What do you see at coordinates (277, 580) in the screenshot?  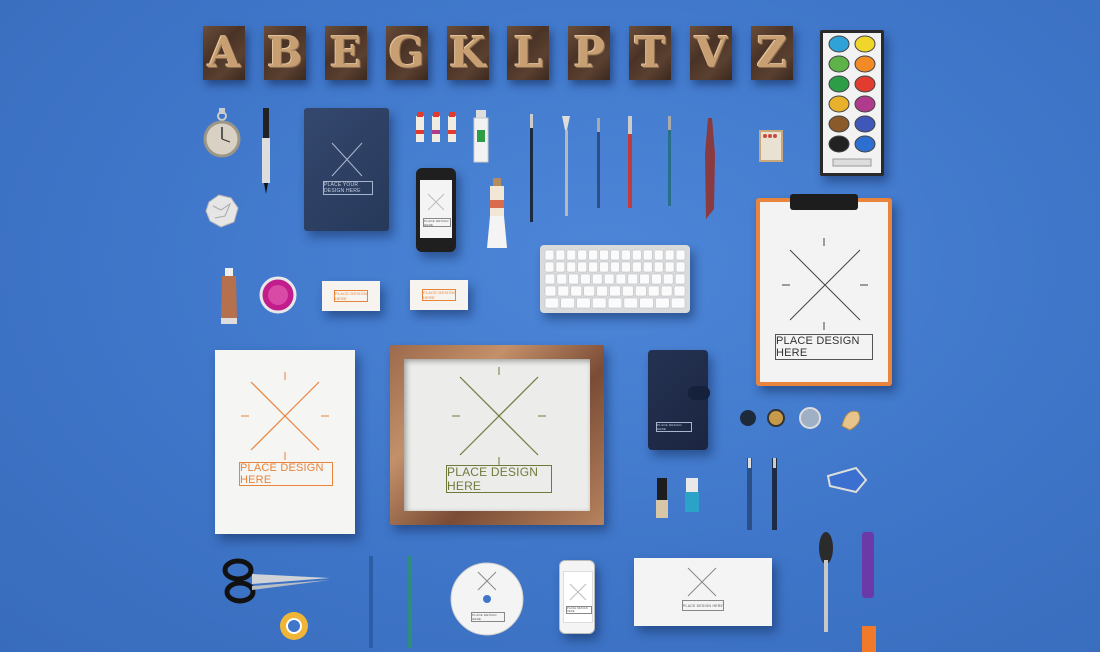 I see `scissors` at bounding box center [277, 580].